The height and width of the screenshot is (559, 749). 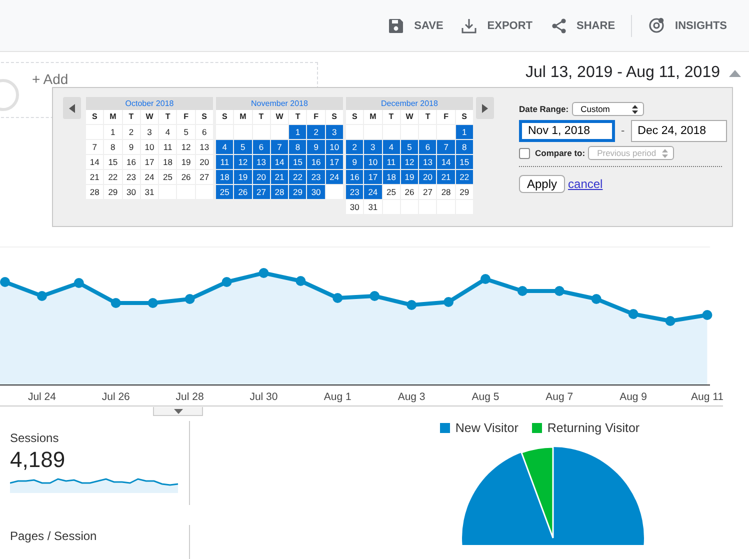 I want to click on date-range-select: Custom, so click(x=608, y=109).